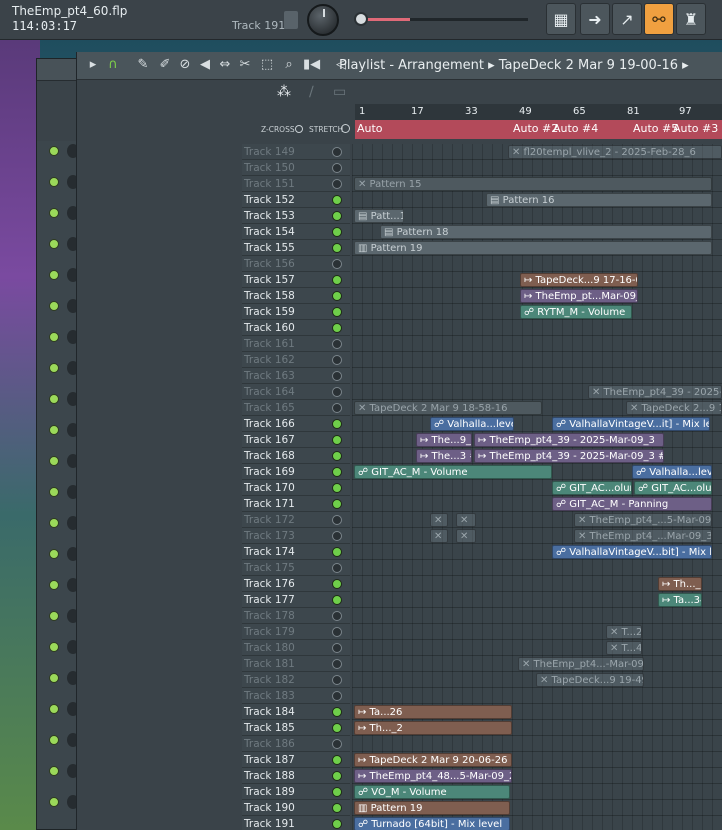 The height and width of the screenshot is (830, 722). I want to click on track-header: Track 182, so click(296, 680).